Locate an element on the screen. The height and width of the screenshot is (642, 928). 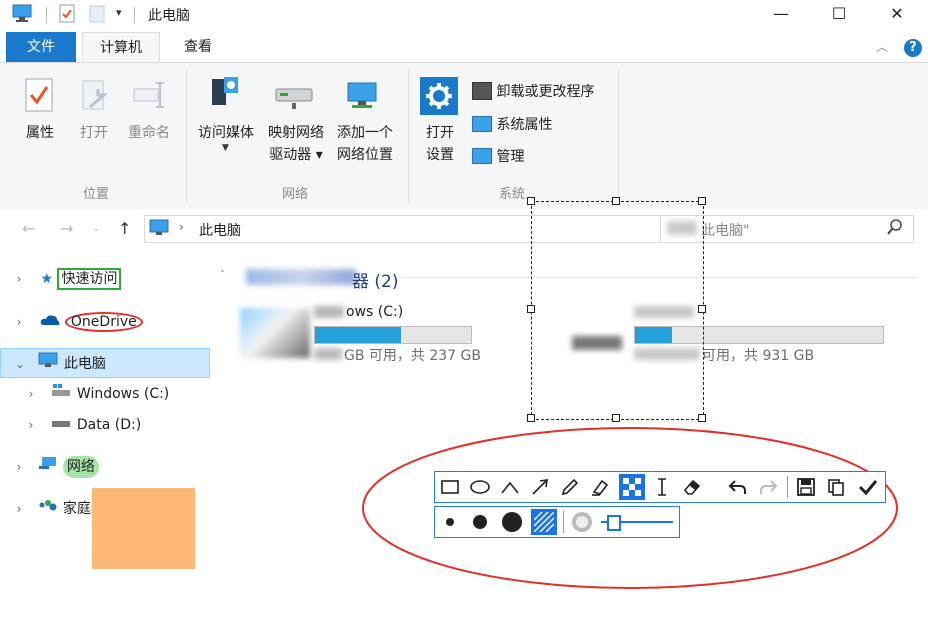
manage-button: 管理 is located at coordinates (498, 156).